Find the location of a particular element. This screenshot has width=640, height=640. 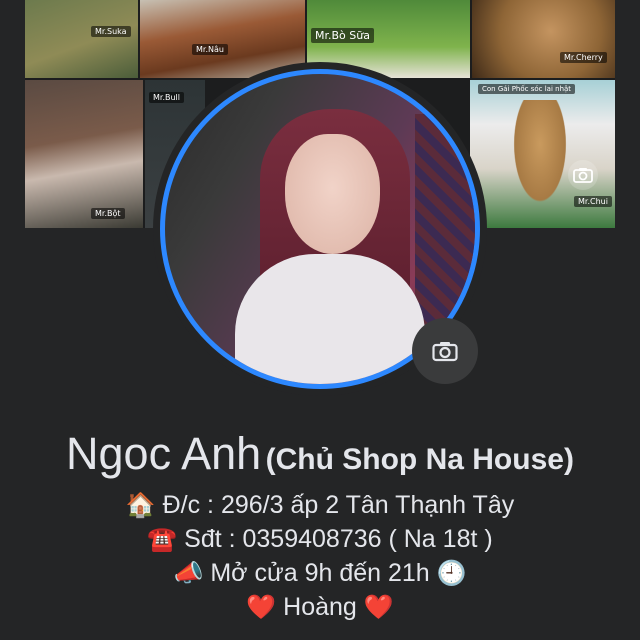

bio-address-line: 🏠 Đ/c : 296/3 ấp 2 Tân Thạnh Tây is located at coordinates (320, 505).